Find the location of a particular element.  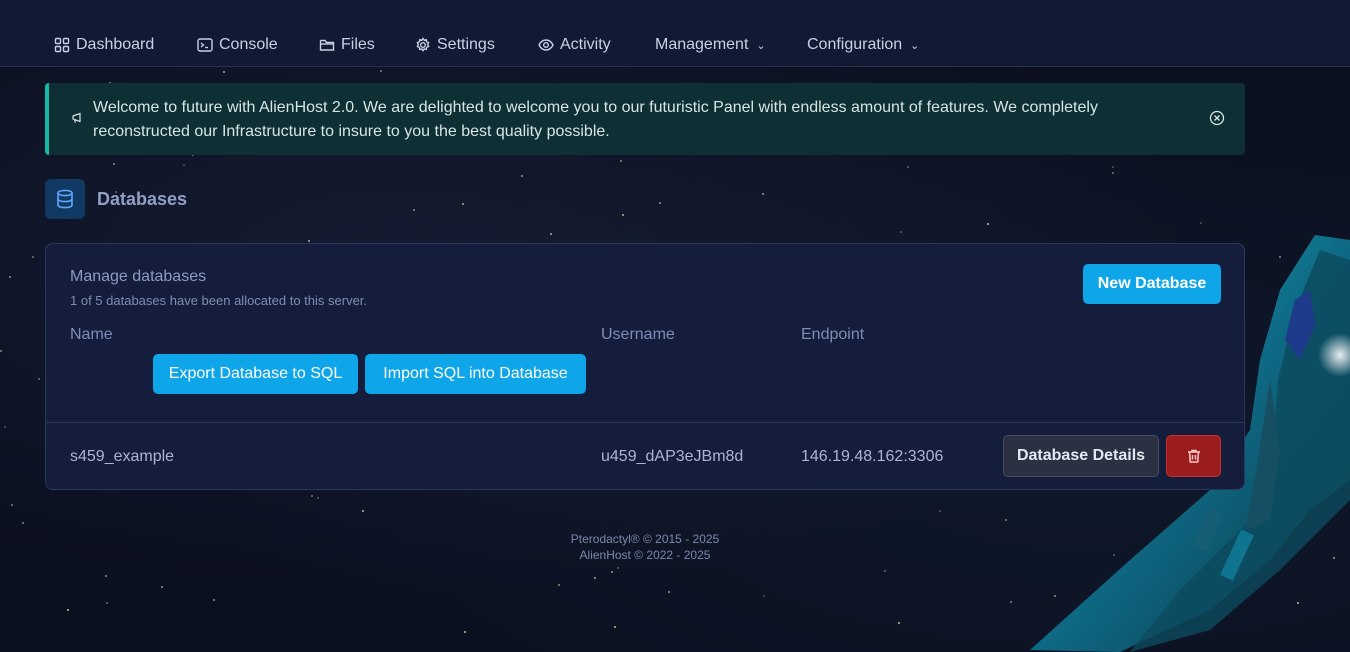

nav-settings: Settings is located at coordinates (455, 45).